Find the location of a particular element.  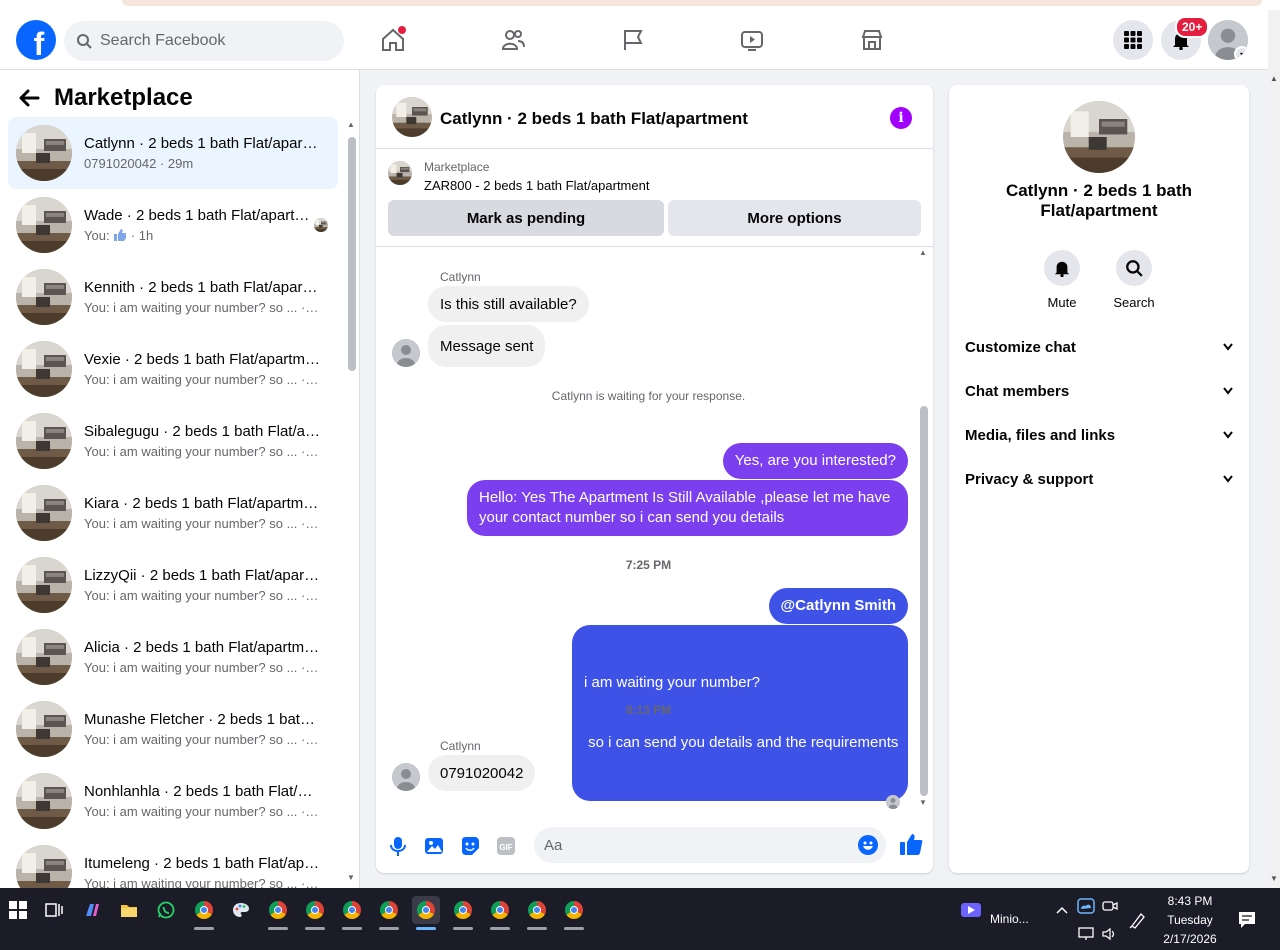

meet-tray is located at coordinates (1110, 906).